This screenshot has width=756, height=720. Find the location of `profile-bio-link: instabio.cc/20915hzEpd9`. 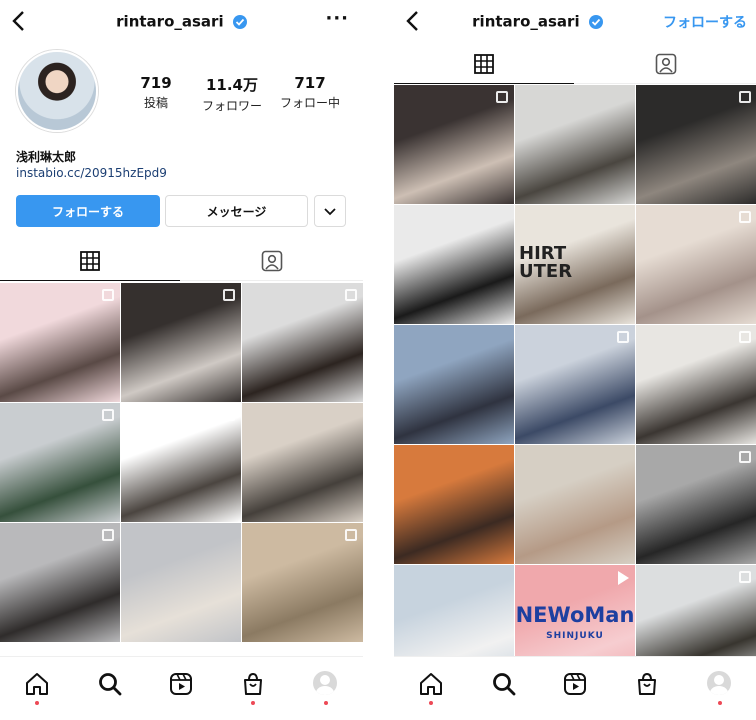

profile-bio-link: instabio.cc/20915hzEpd9 is located at coordinates (91, 173).